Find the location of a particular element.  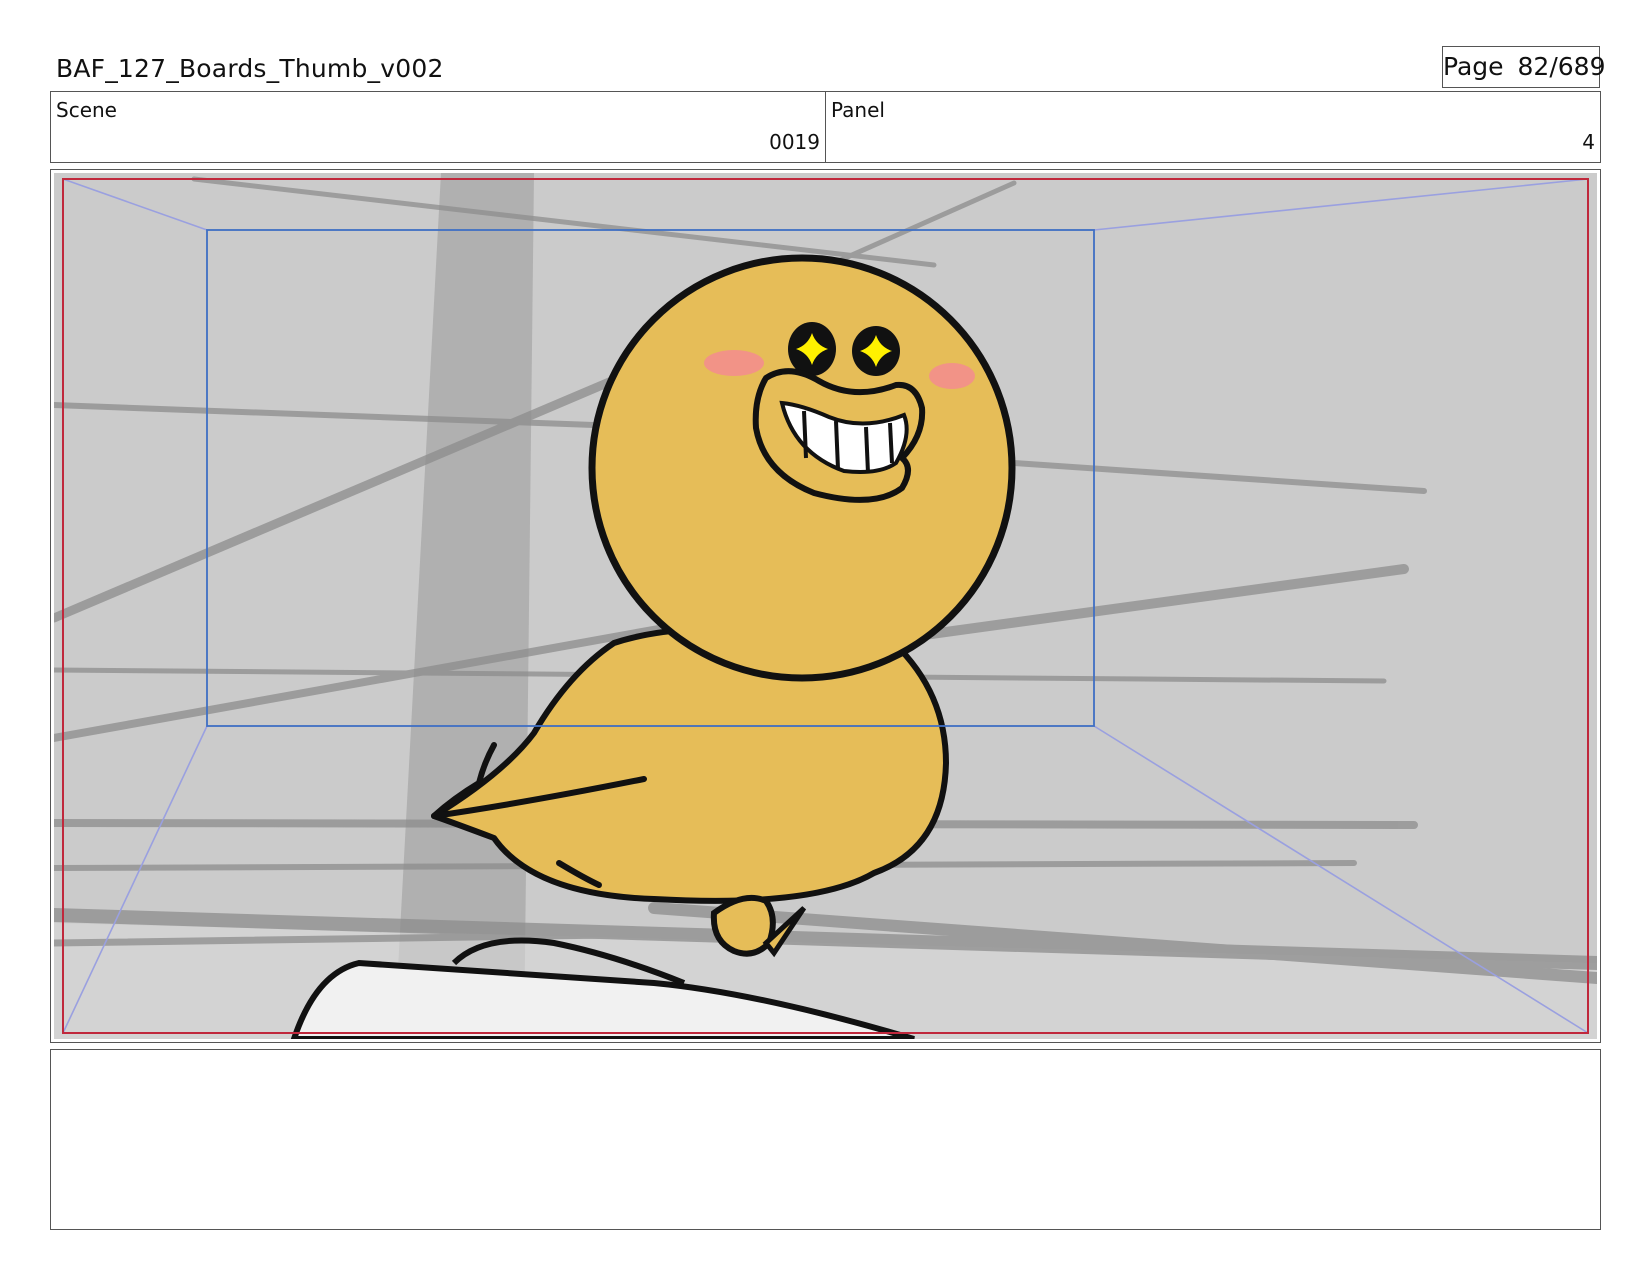

bird-foot is located at coordinates (743, 926).